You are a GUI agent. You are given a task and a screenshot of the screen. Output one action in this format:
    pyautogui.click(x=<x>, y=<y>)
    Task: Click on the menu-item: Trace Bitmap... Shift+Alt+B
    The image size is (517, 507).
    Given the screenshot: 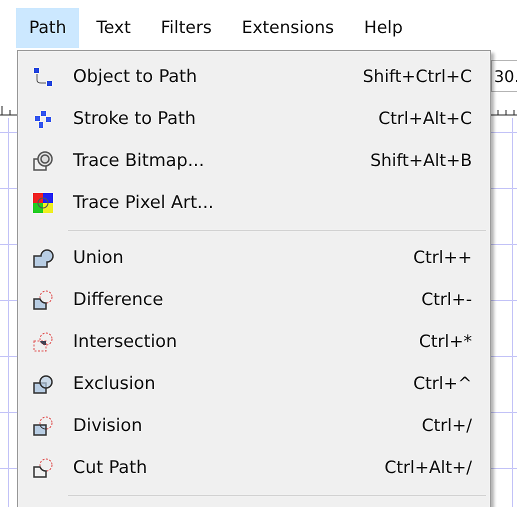 What is the action you would take?
    pyautogui.click(x=254, y=161)
    